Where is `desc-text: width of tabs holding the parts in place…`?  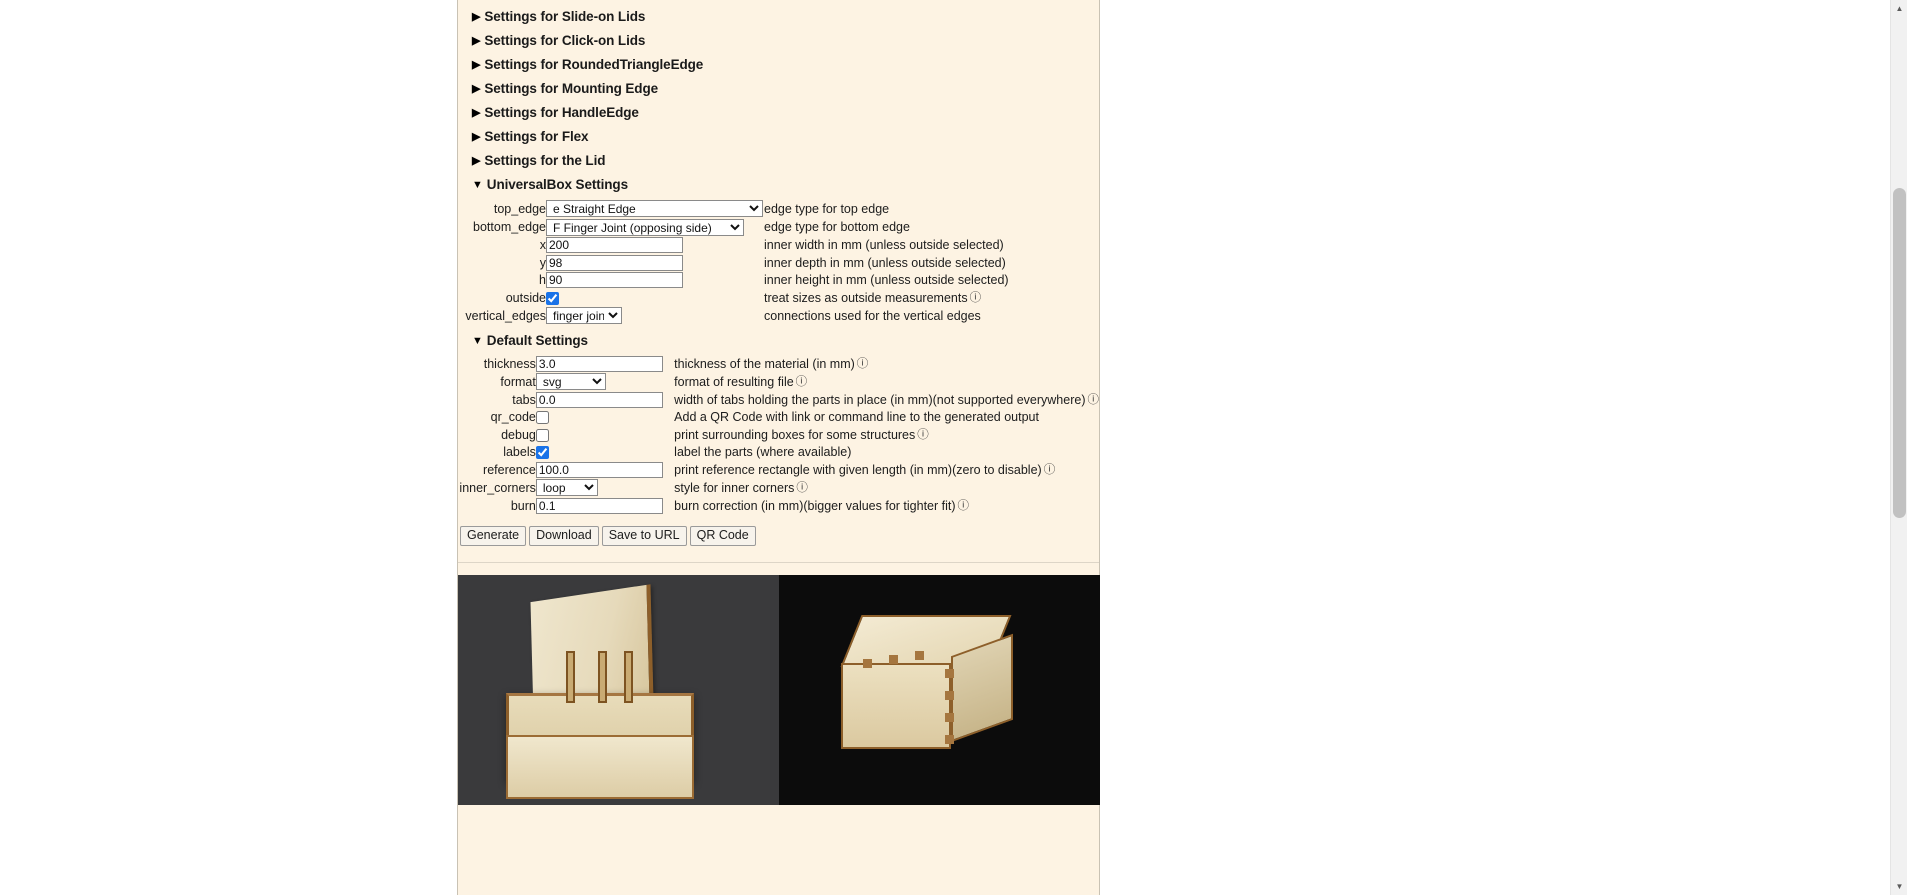 desc-text: width of tabs holding the parts in place… is located at coordinates (880, 399).